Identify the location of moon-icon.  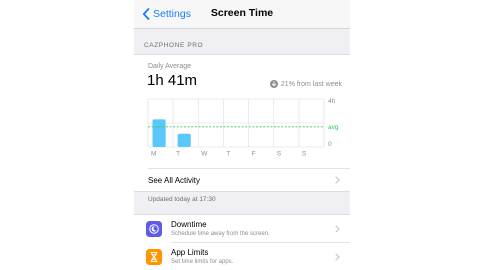
(154, 229).